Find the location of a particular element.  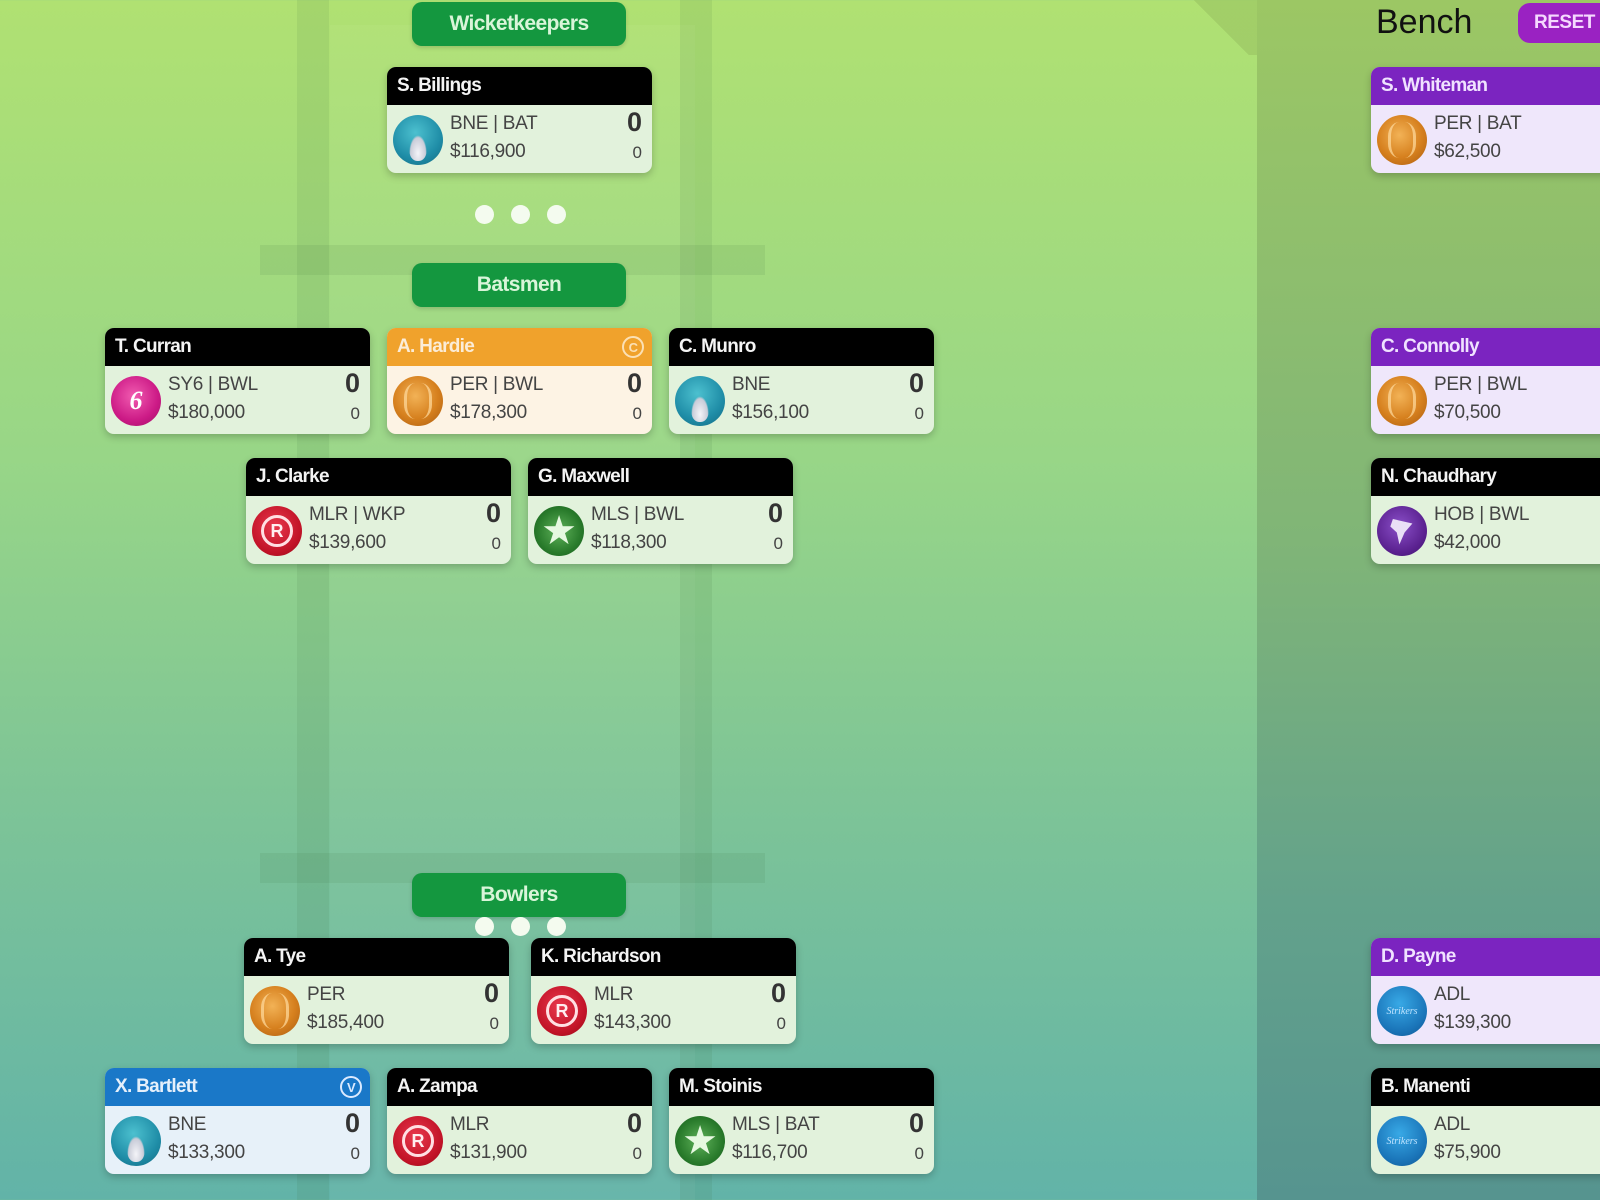

player-name: X. Bartlett is located at coordinates (156, 1086).